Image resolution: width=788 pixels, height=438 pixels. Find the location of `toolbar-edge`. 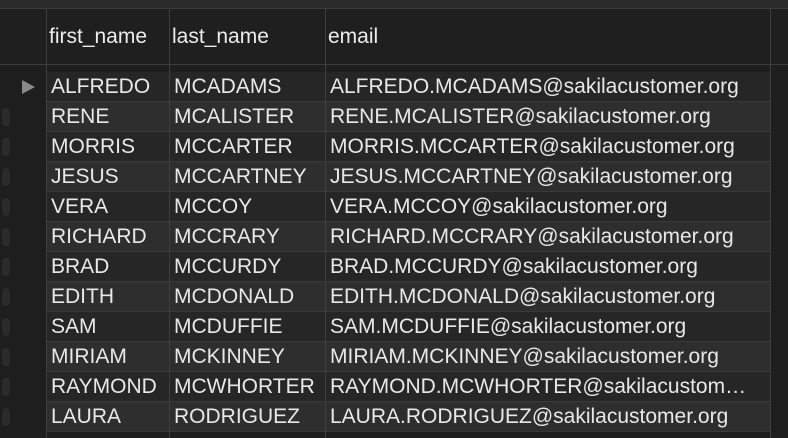

toolbar-edge is located at coordinates (394, 4).